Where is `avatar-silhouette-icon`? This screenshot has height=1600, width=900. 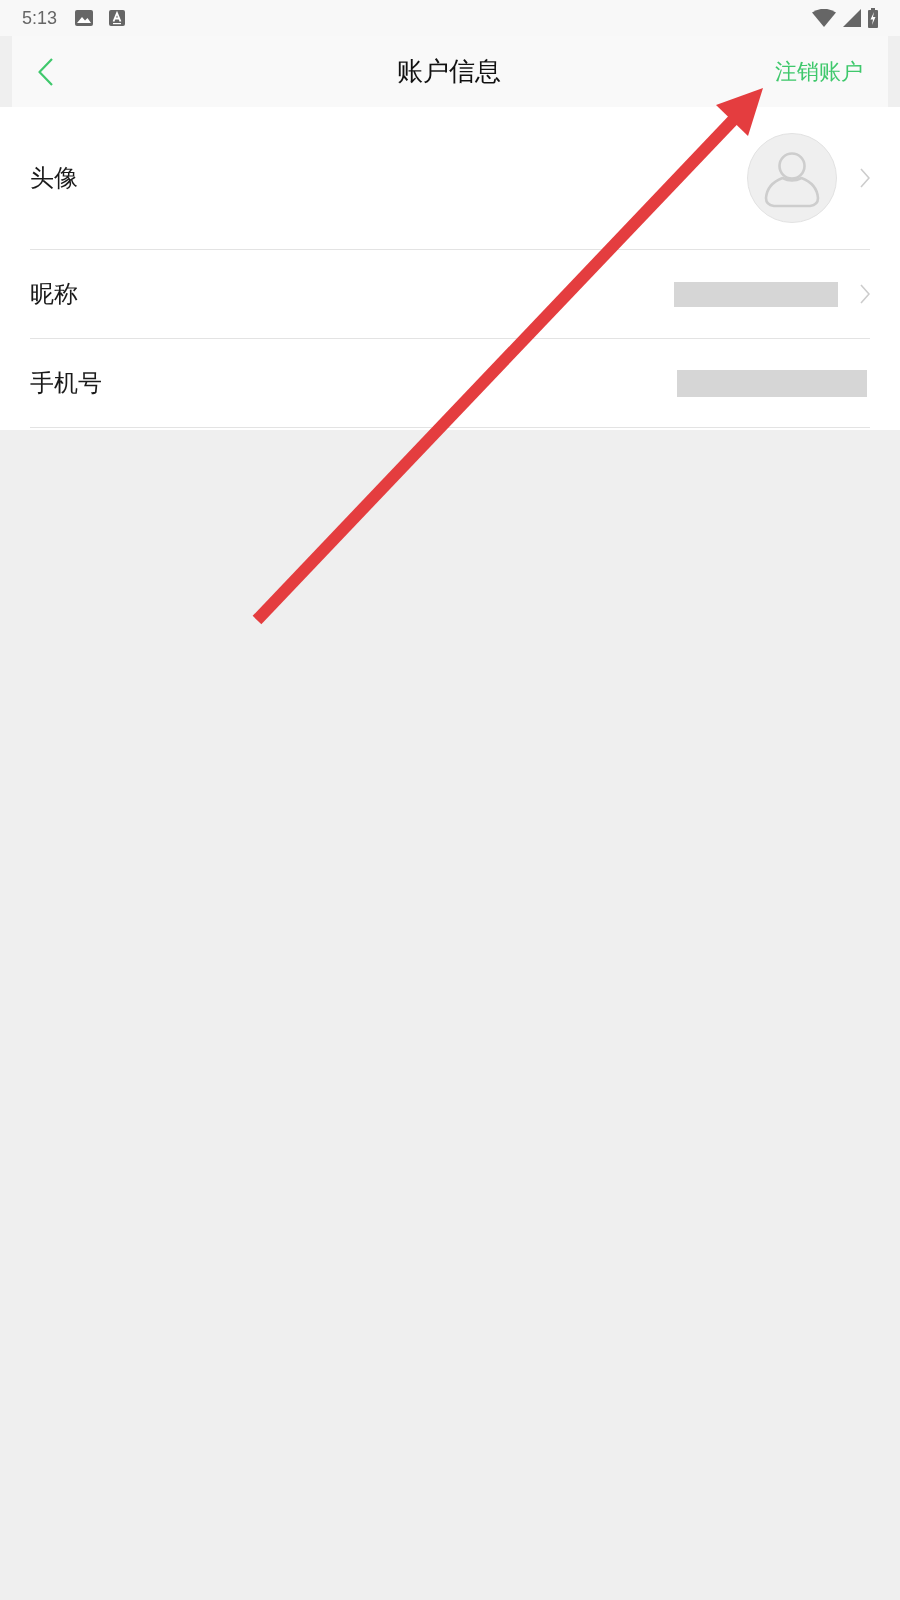
avatar-silhouette-icon is located at coordinates (792, 178).